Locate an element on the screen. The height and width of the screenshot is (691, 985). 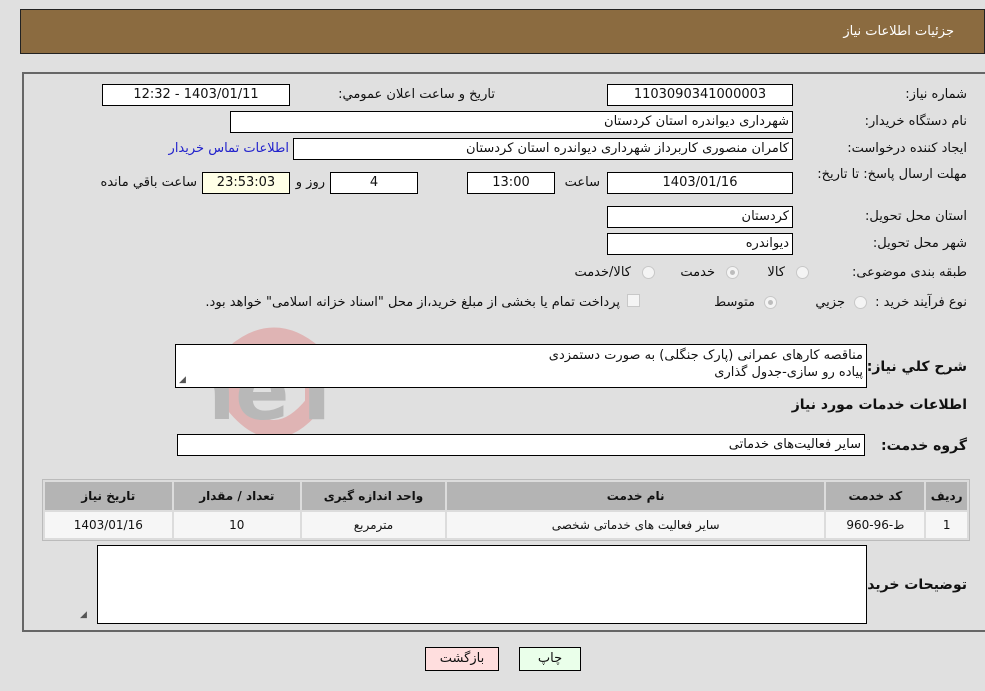
category-radio-service is located at coordinates (732, 272).